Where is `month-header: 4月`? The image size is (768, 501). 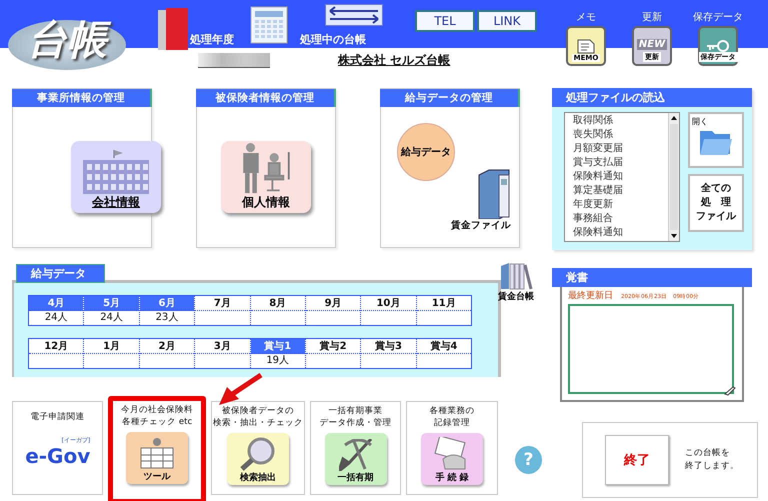
month-header: 4月 is located at coordinates (56, 303).